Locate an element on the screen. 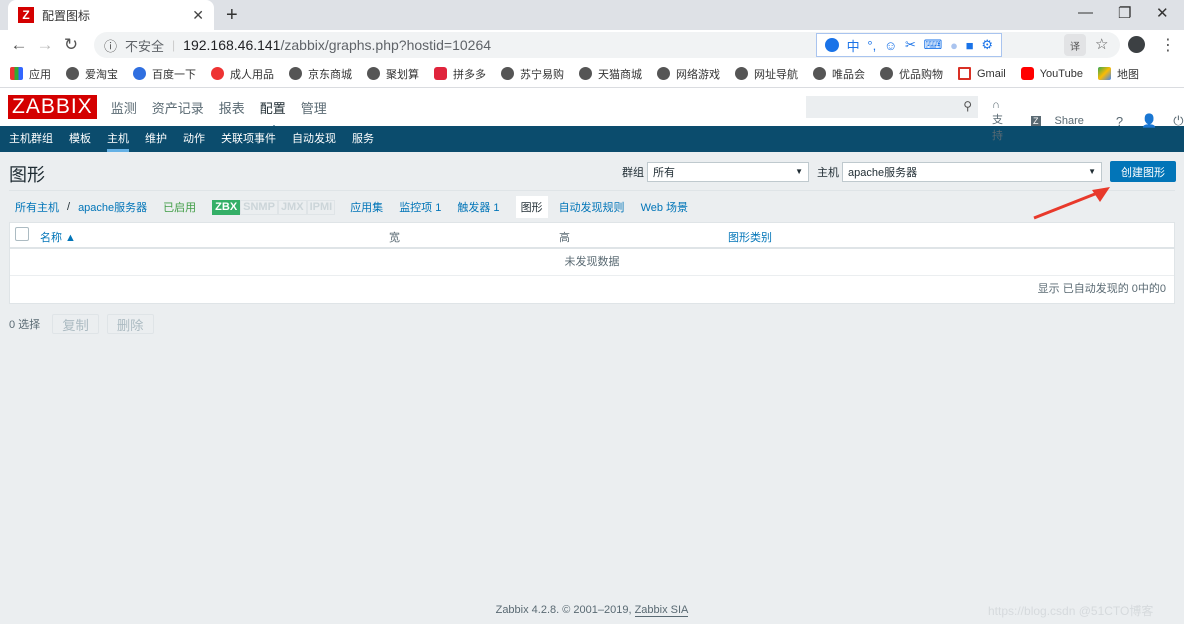 The height and width of the screenshot is (624, 1184). reload-icon: ↻ is located at coordinates (71, 45).